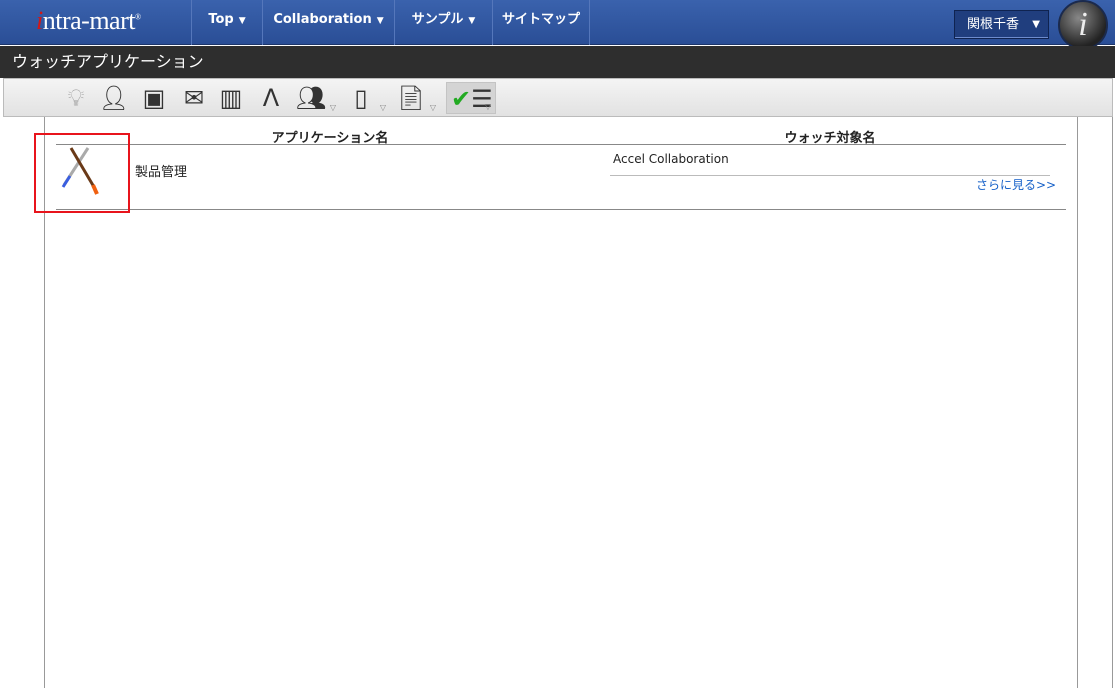 The image size is (1115, 688). I want to click on user-name: 関根千香, so click(993, 24).